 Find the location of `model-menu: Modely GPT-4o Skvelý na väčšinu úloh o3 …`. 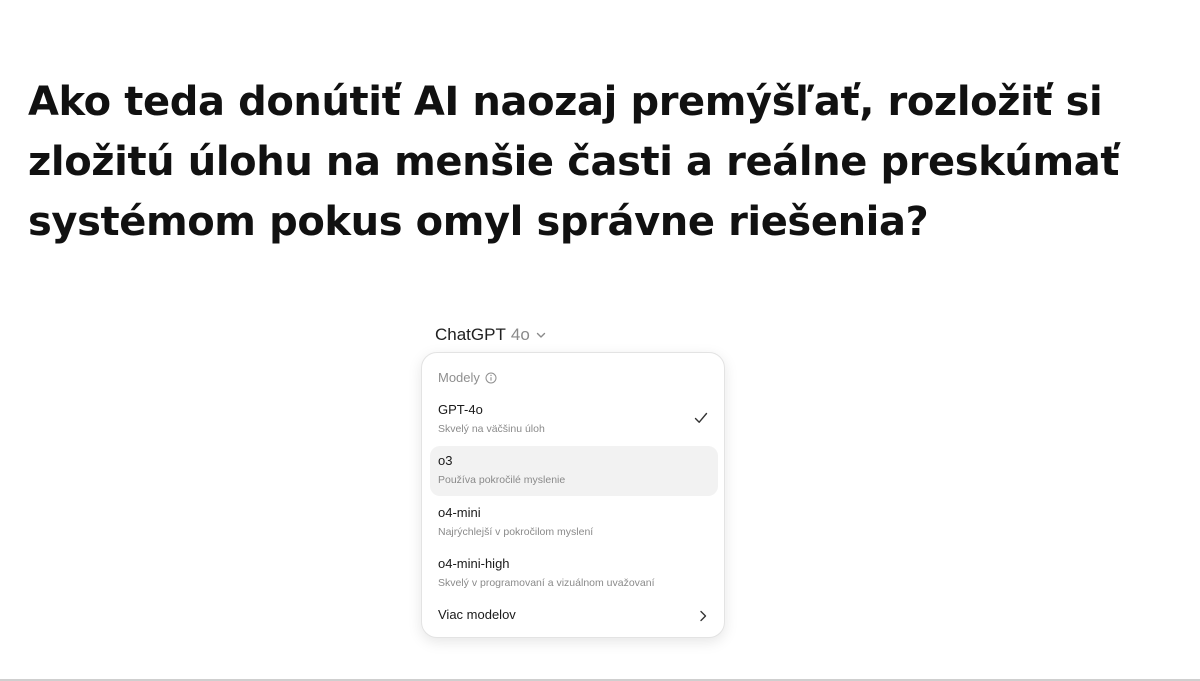

model-menu: Modely GPT-4o Skvelý na väčšinu úloh o3 … is located at coordinates (573, 495).